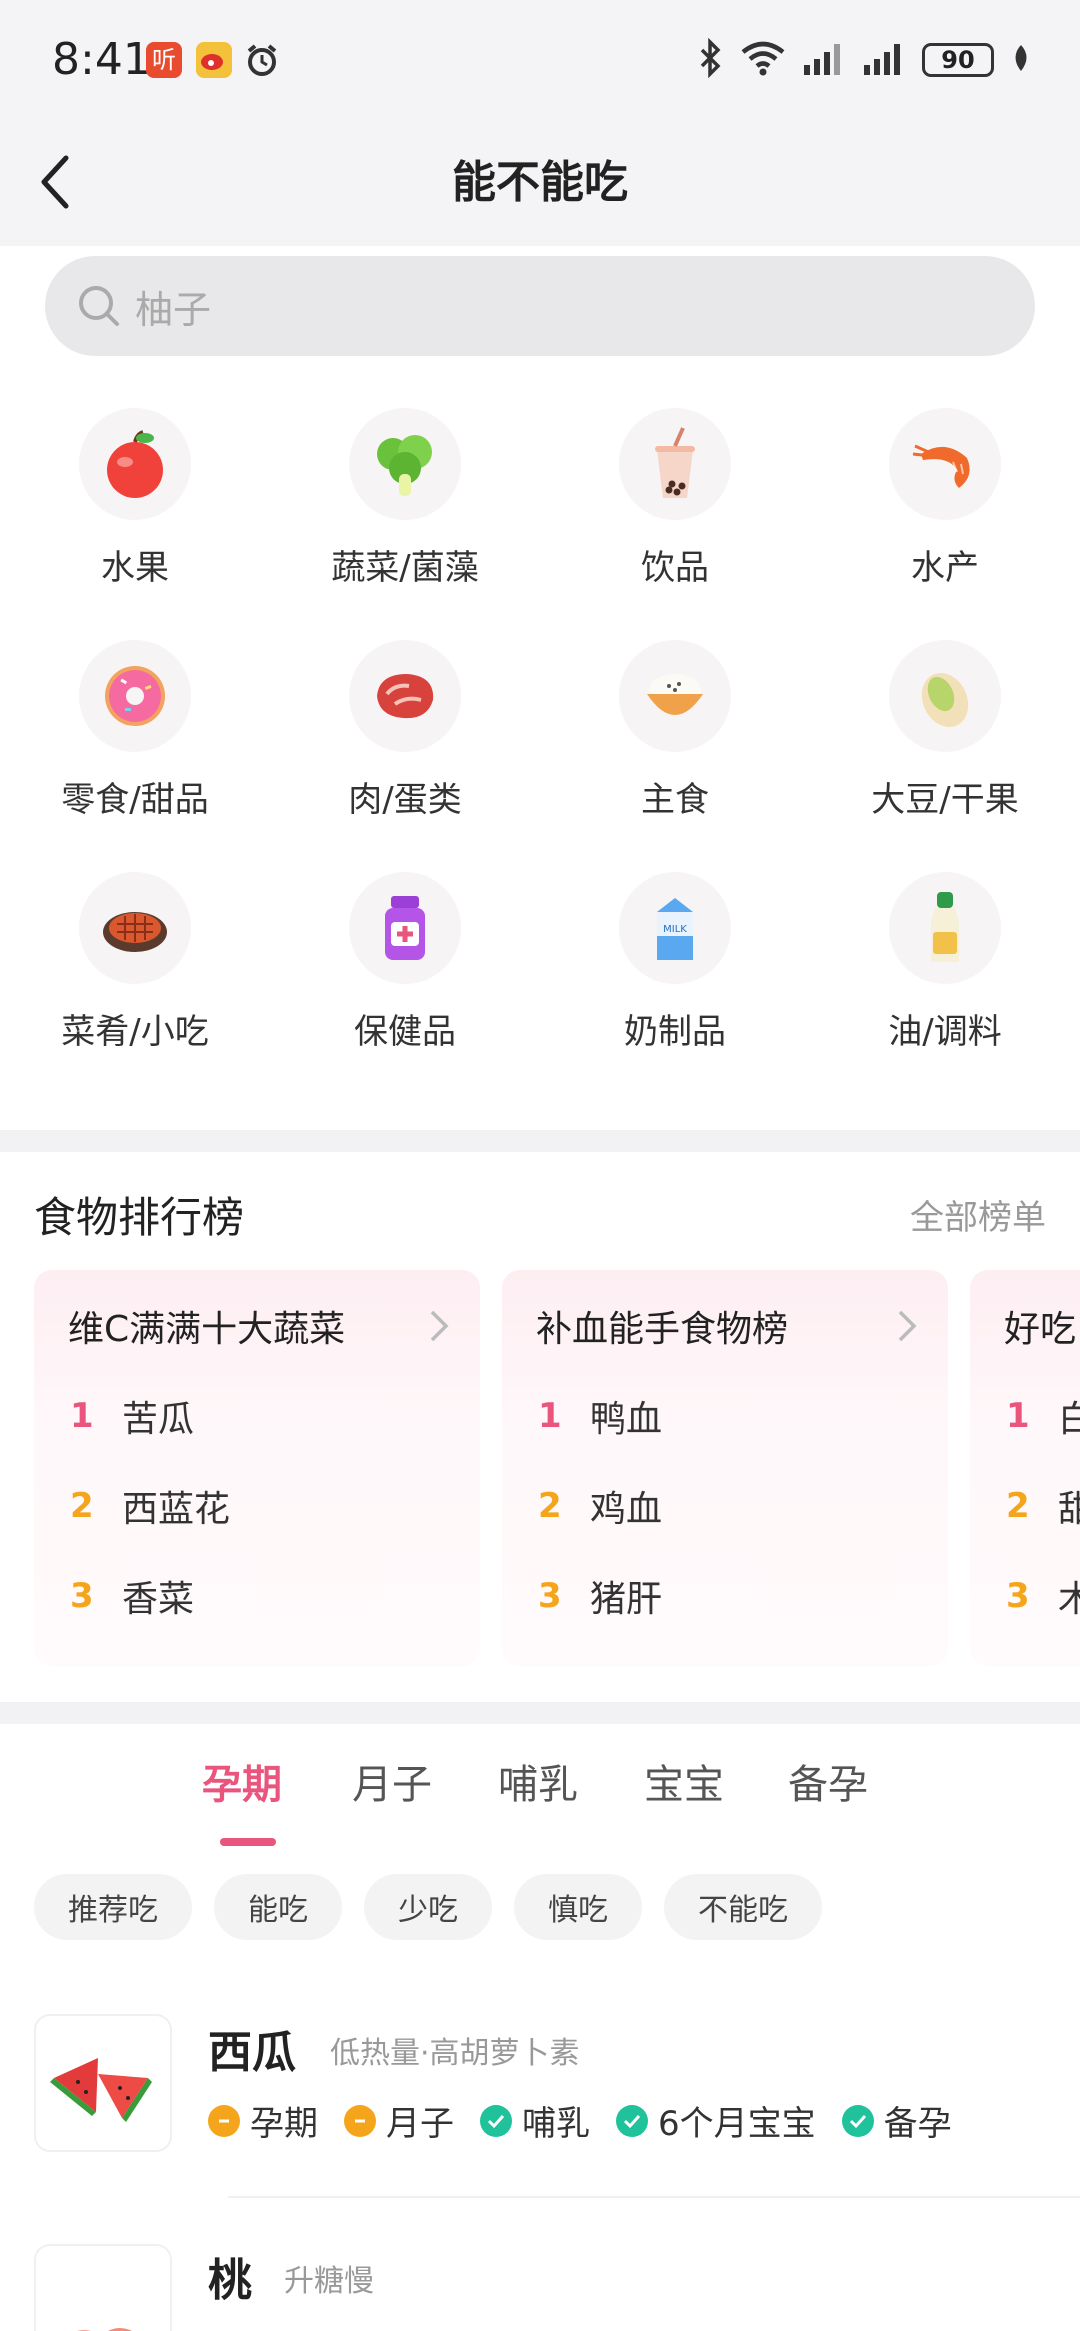 The width and height of the screenshot is (1080, 2331). Describe the element at coordinates (248, 1842) in the screenshot. I see `active-tab-indicator` at that location.